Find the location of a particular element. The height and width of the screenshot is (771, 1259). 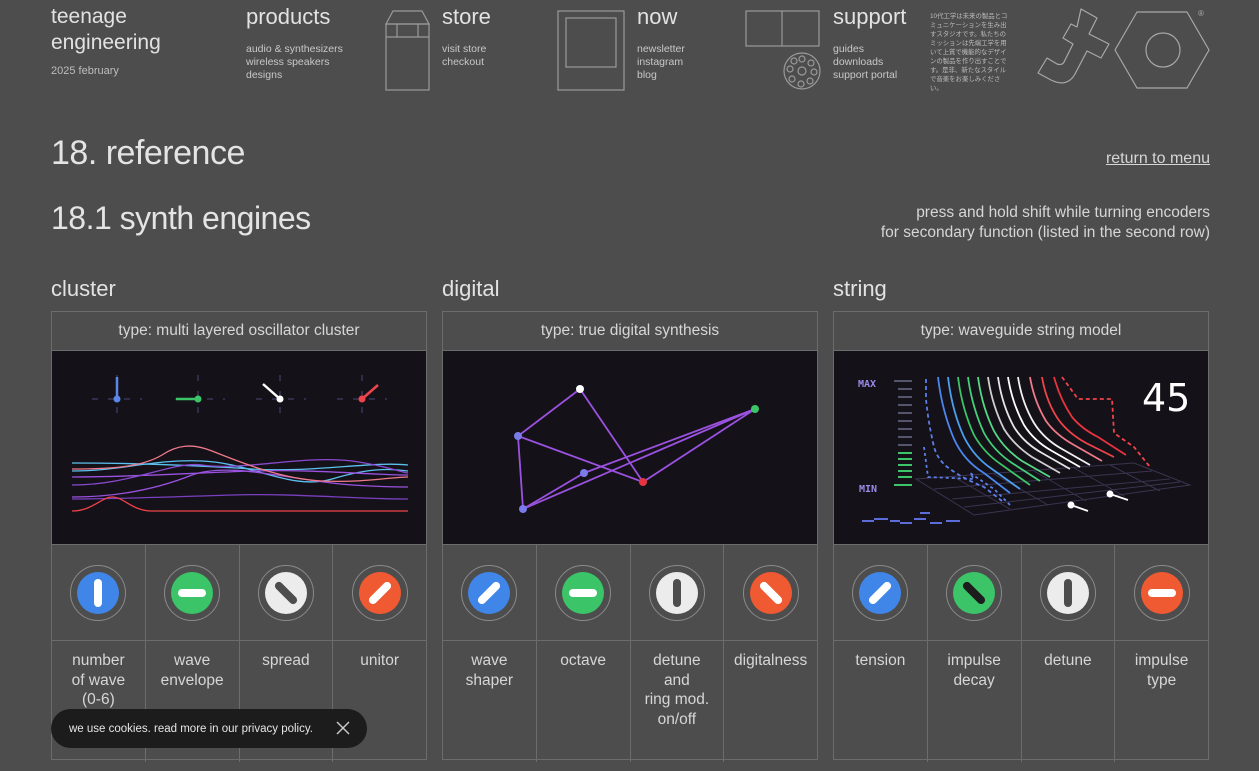

nav-link-blog: blog is located at coordinates (661, 75).